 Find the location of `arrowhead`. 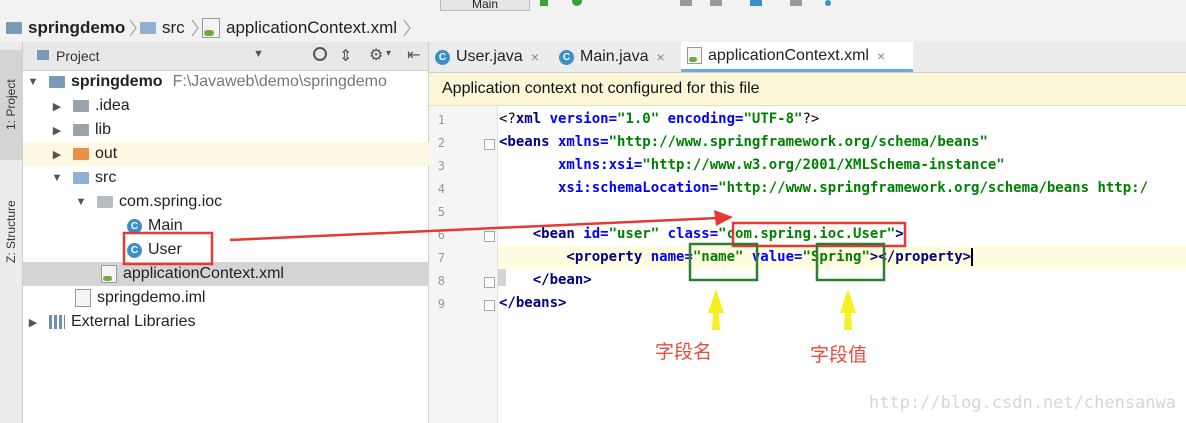

arrowhead is located at coordinates (723, 218).